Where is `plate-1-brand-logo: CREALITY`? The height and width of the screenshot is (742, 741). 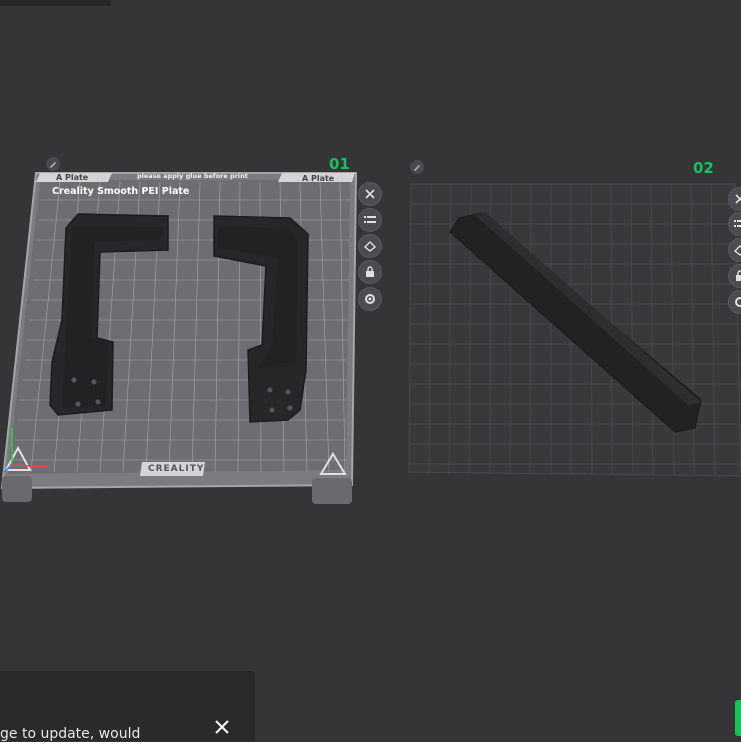
plate-1-brand-logo: CREALITY is located at coordinates (176, 469).